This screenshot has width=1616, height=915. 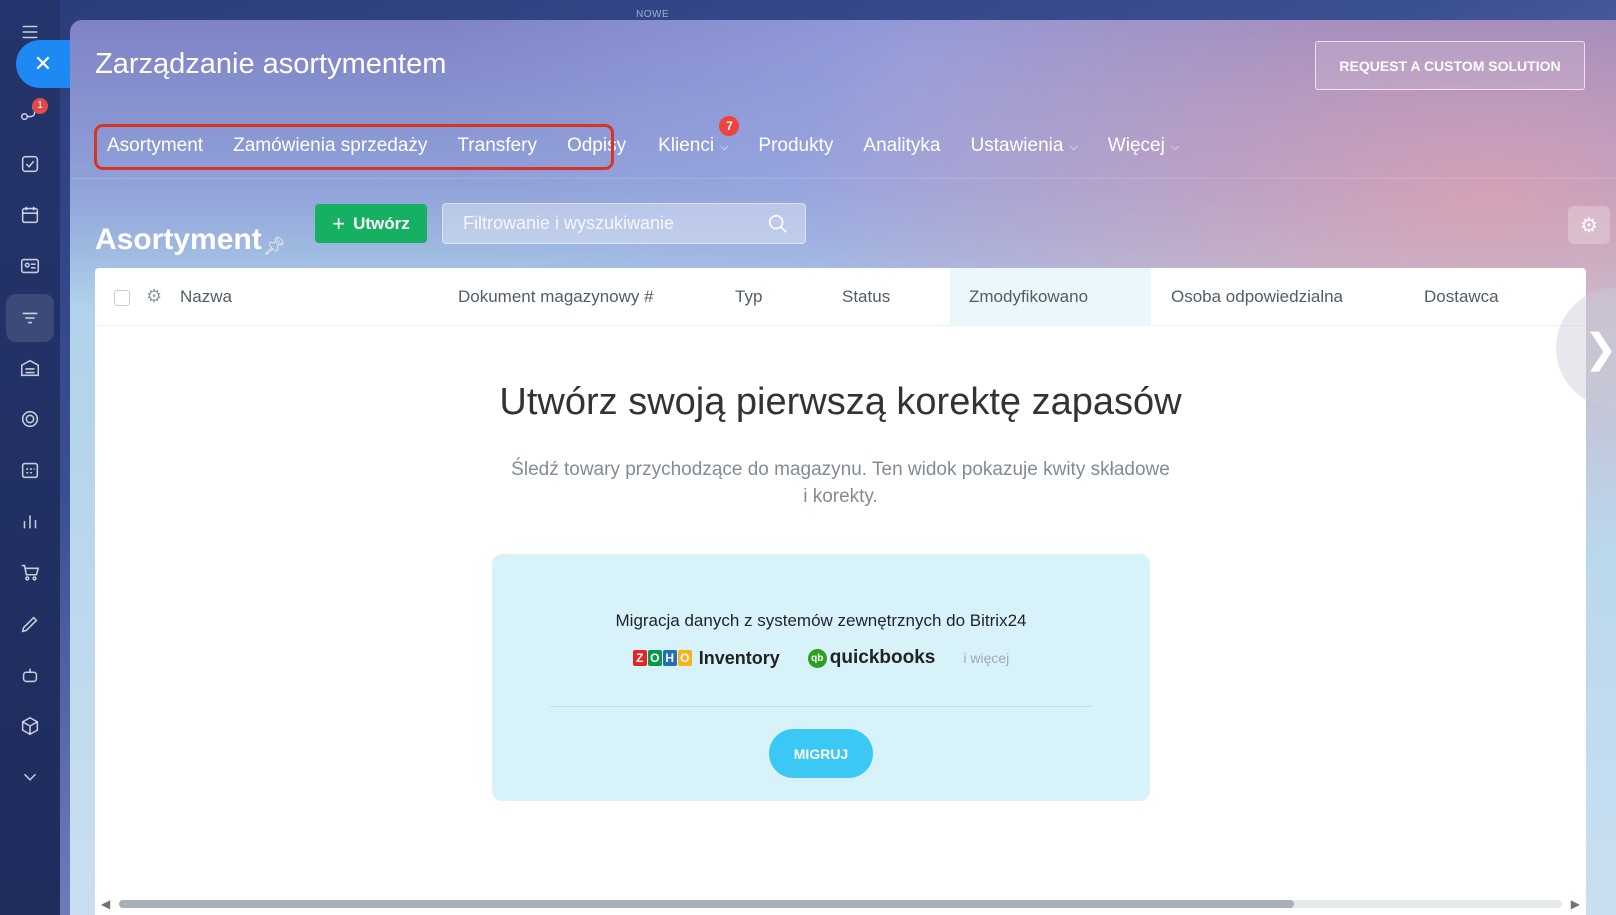 I want to click on search-box, so click(x=624, y=223).